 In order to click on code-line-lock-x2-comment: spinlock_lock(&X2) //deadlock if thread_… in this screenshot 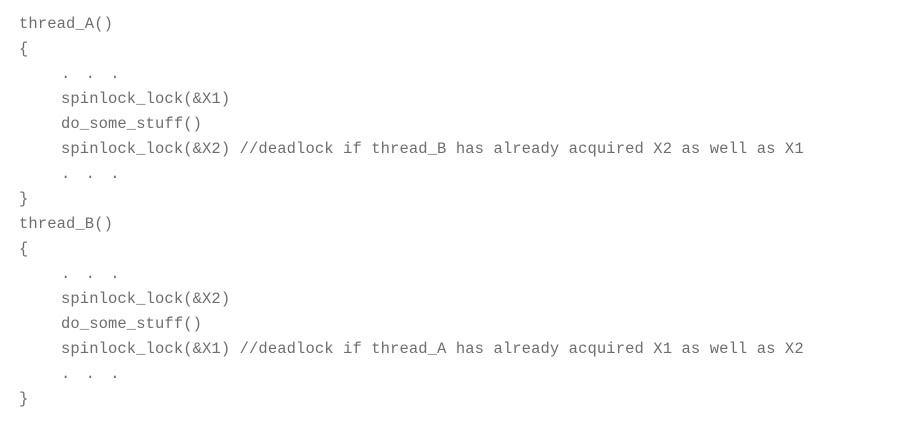, I will do `click(432, 149)`.